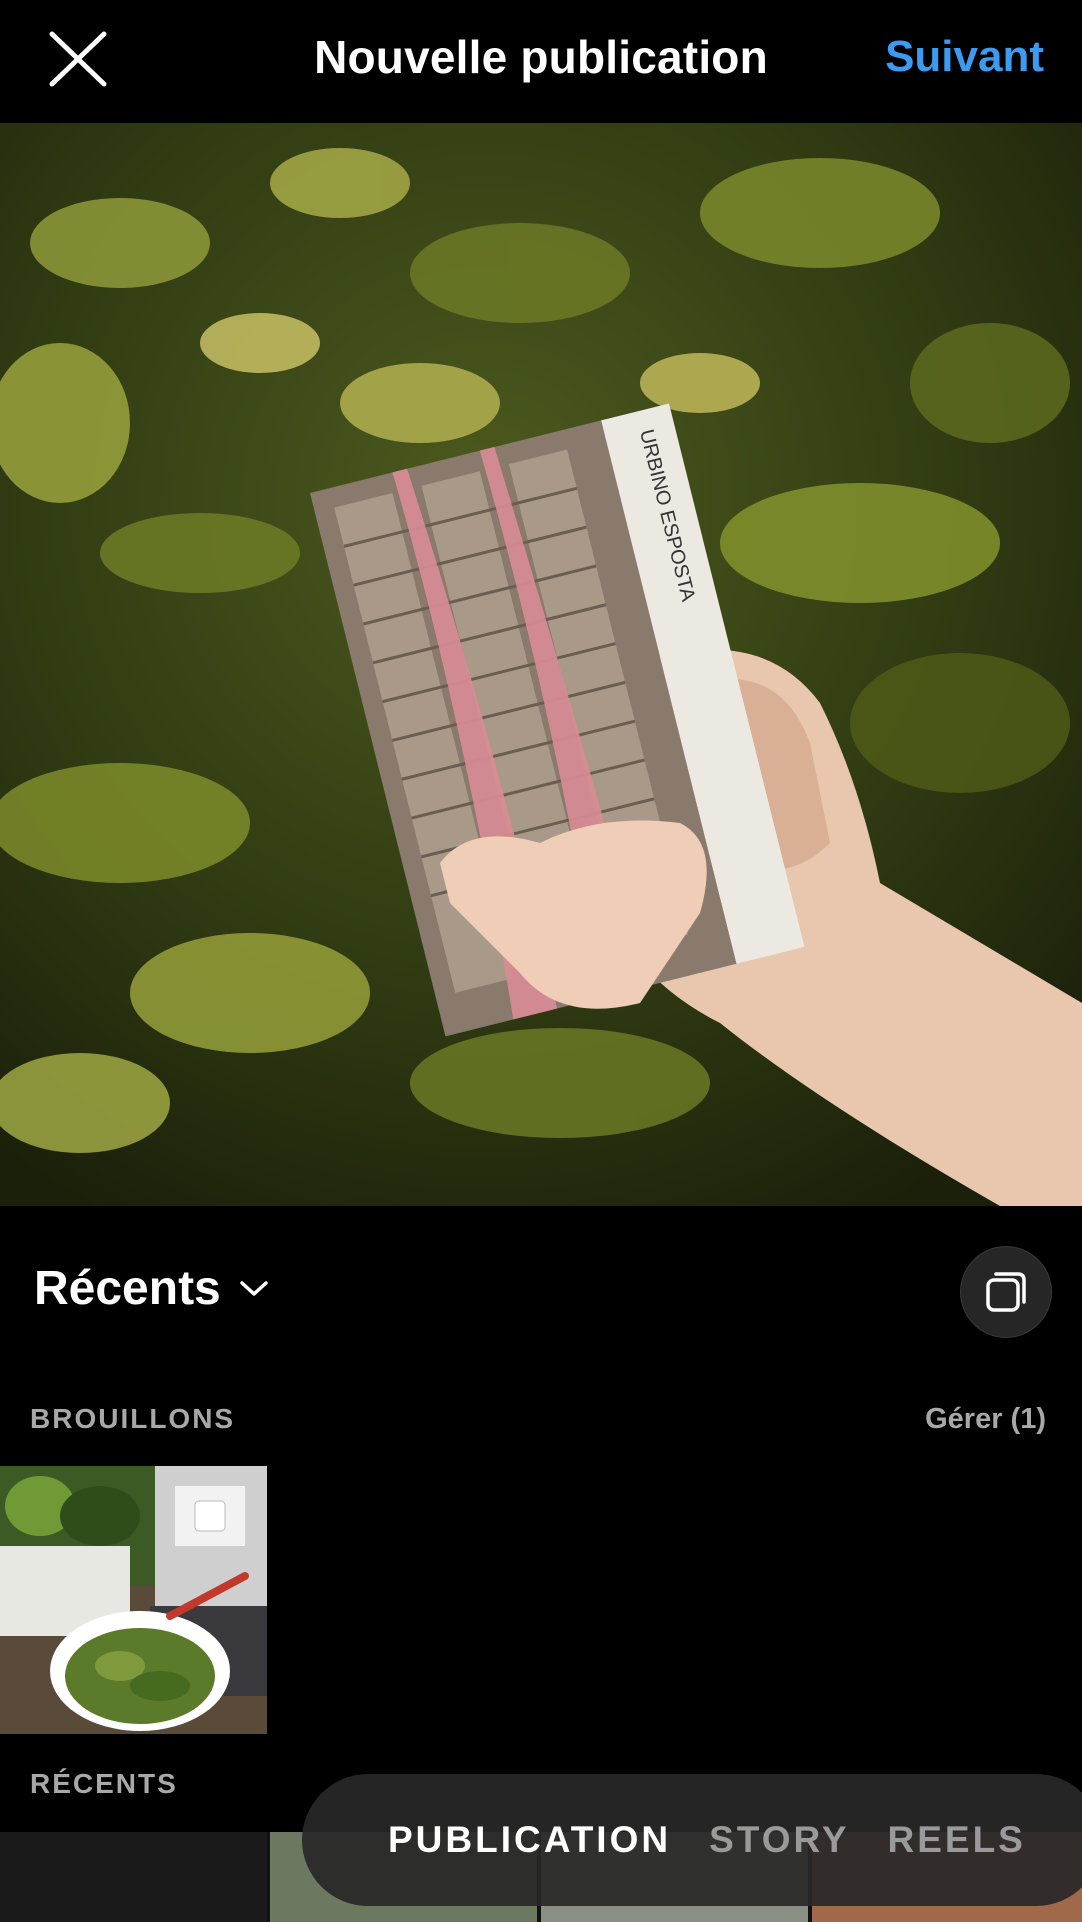 Image resolution: width=1082 pixels, height=1922 pixels. What do you see at coordinates (127, 1288) in the screenshot?
I see `album-title: Récents` at bounding box center [127, 1288].